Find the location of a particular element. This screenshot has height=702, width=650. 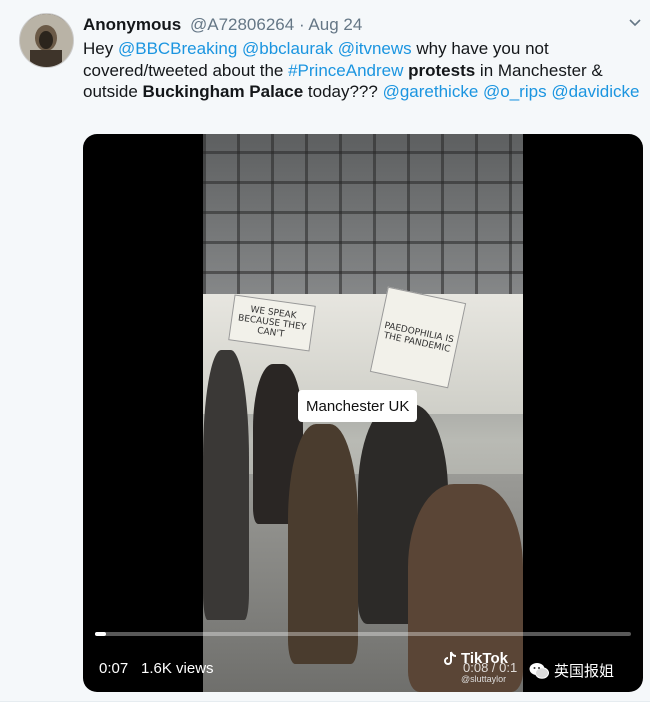

mention-link: @o_rips is located at coordinates (515, 91).